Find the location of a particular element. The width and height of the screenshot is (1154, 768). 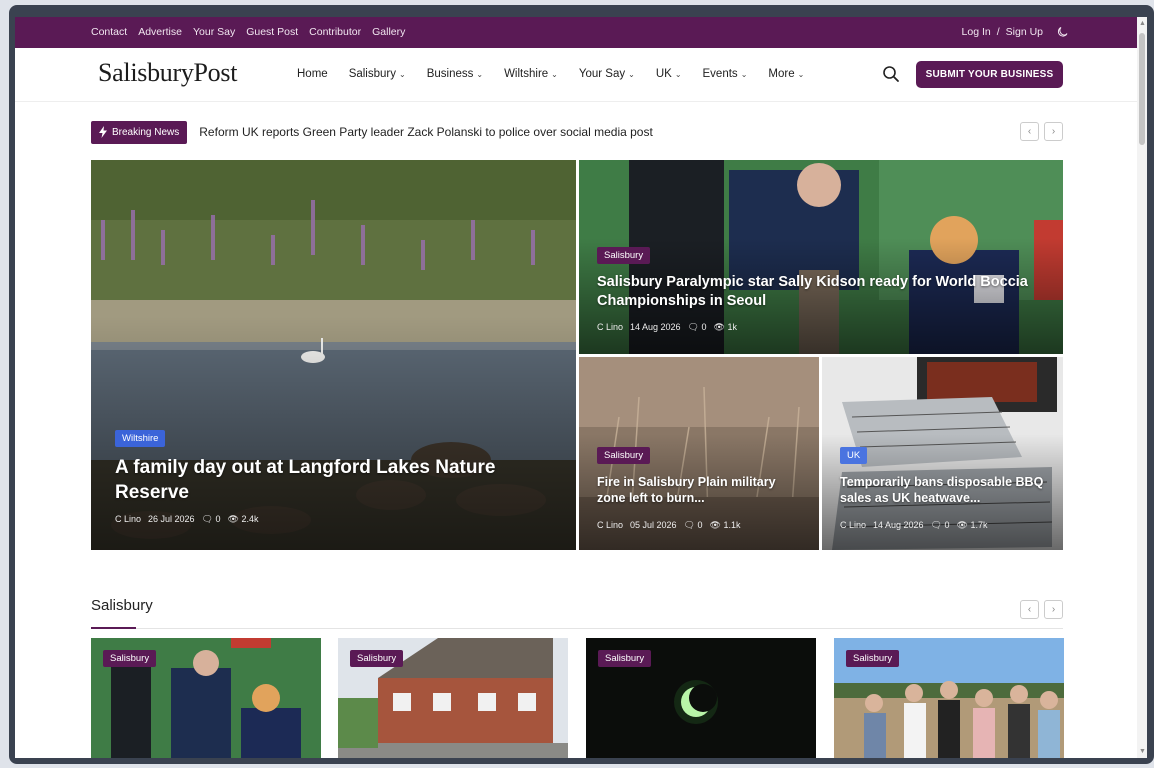

category-tag: Wiltshire is located at coordinates (140, 438).